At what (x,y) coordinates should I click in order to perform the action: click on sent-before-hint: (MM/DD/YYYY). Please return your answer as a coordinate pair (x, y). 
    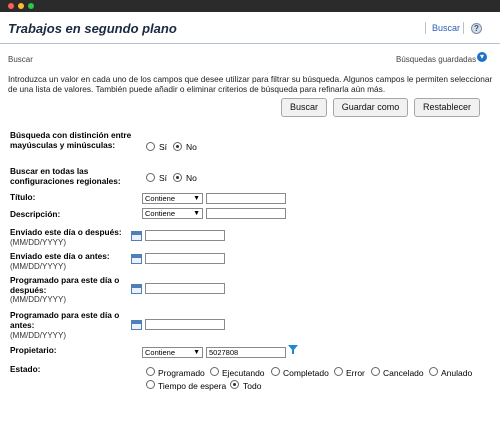
    Looking at the image, I should click on (38, 266).